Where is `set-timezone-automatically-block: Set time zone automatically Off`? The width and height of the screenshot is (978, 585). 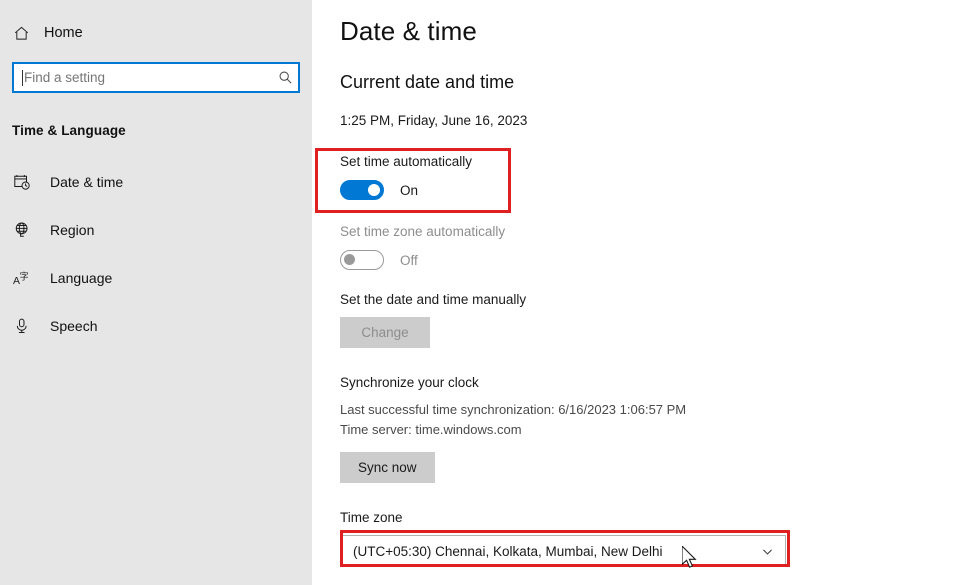 set-timezone-automatically-block: Set time zone automatically Off is located at coordinates (659, 247).